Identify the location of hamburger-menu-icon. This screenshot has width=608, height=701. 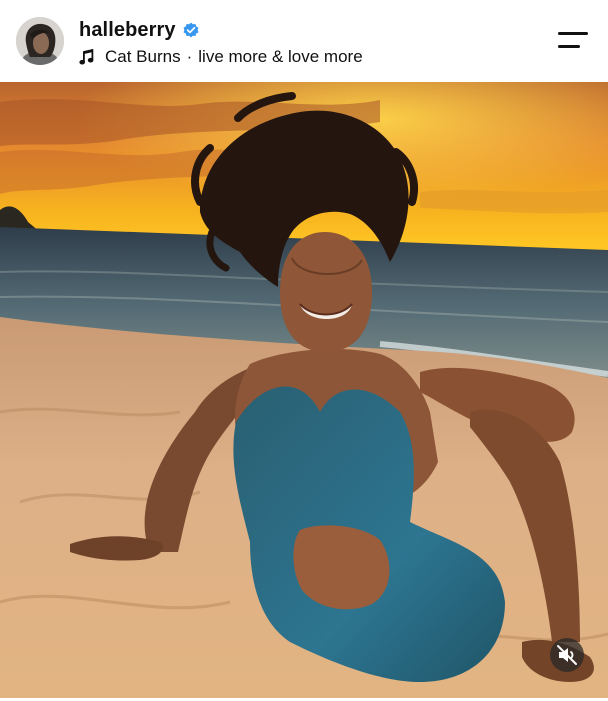
(573, 33).